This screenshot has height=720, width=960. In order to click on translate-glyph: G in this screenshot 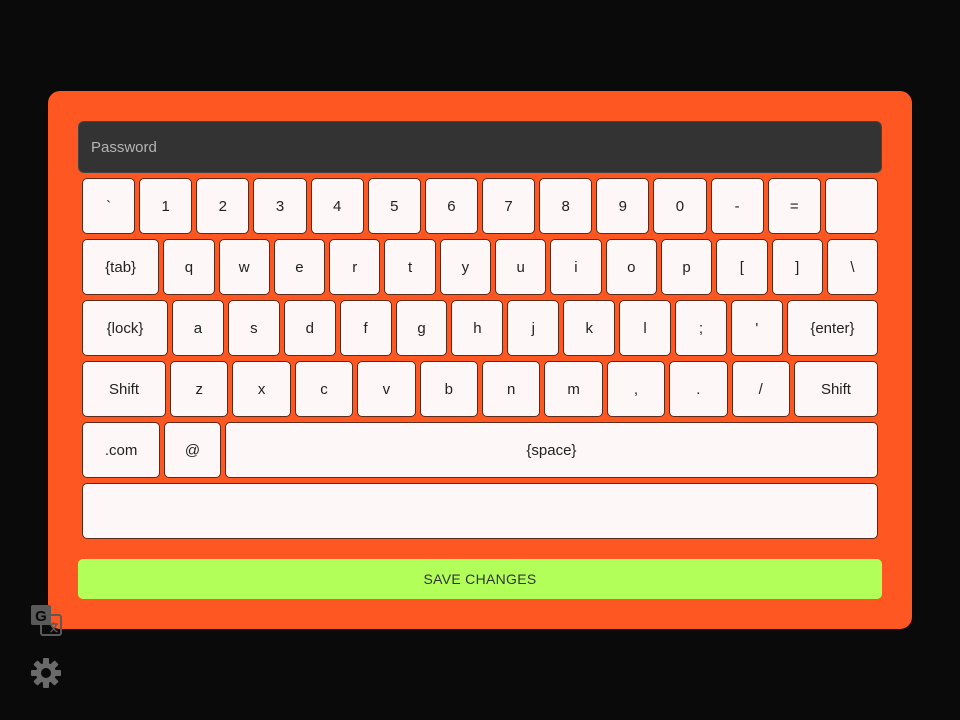, I will do `click(41, 616)`.